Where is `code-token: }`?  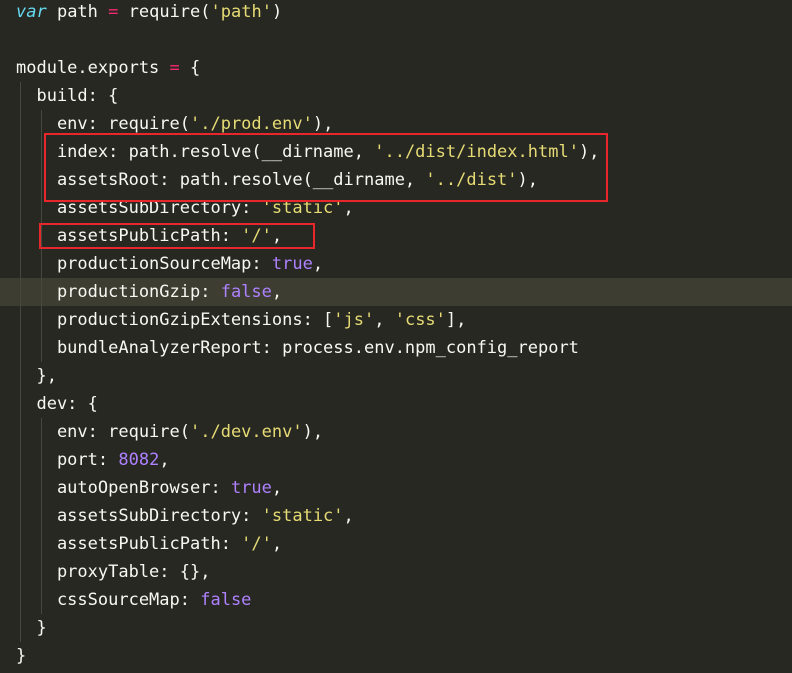 code-token: } is located at coordinates (21, 656).